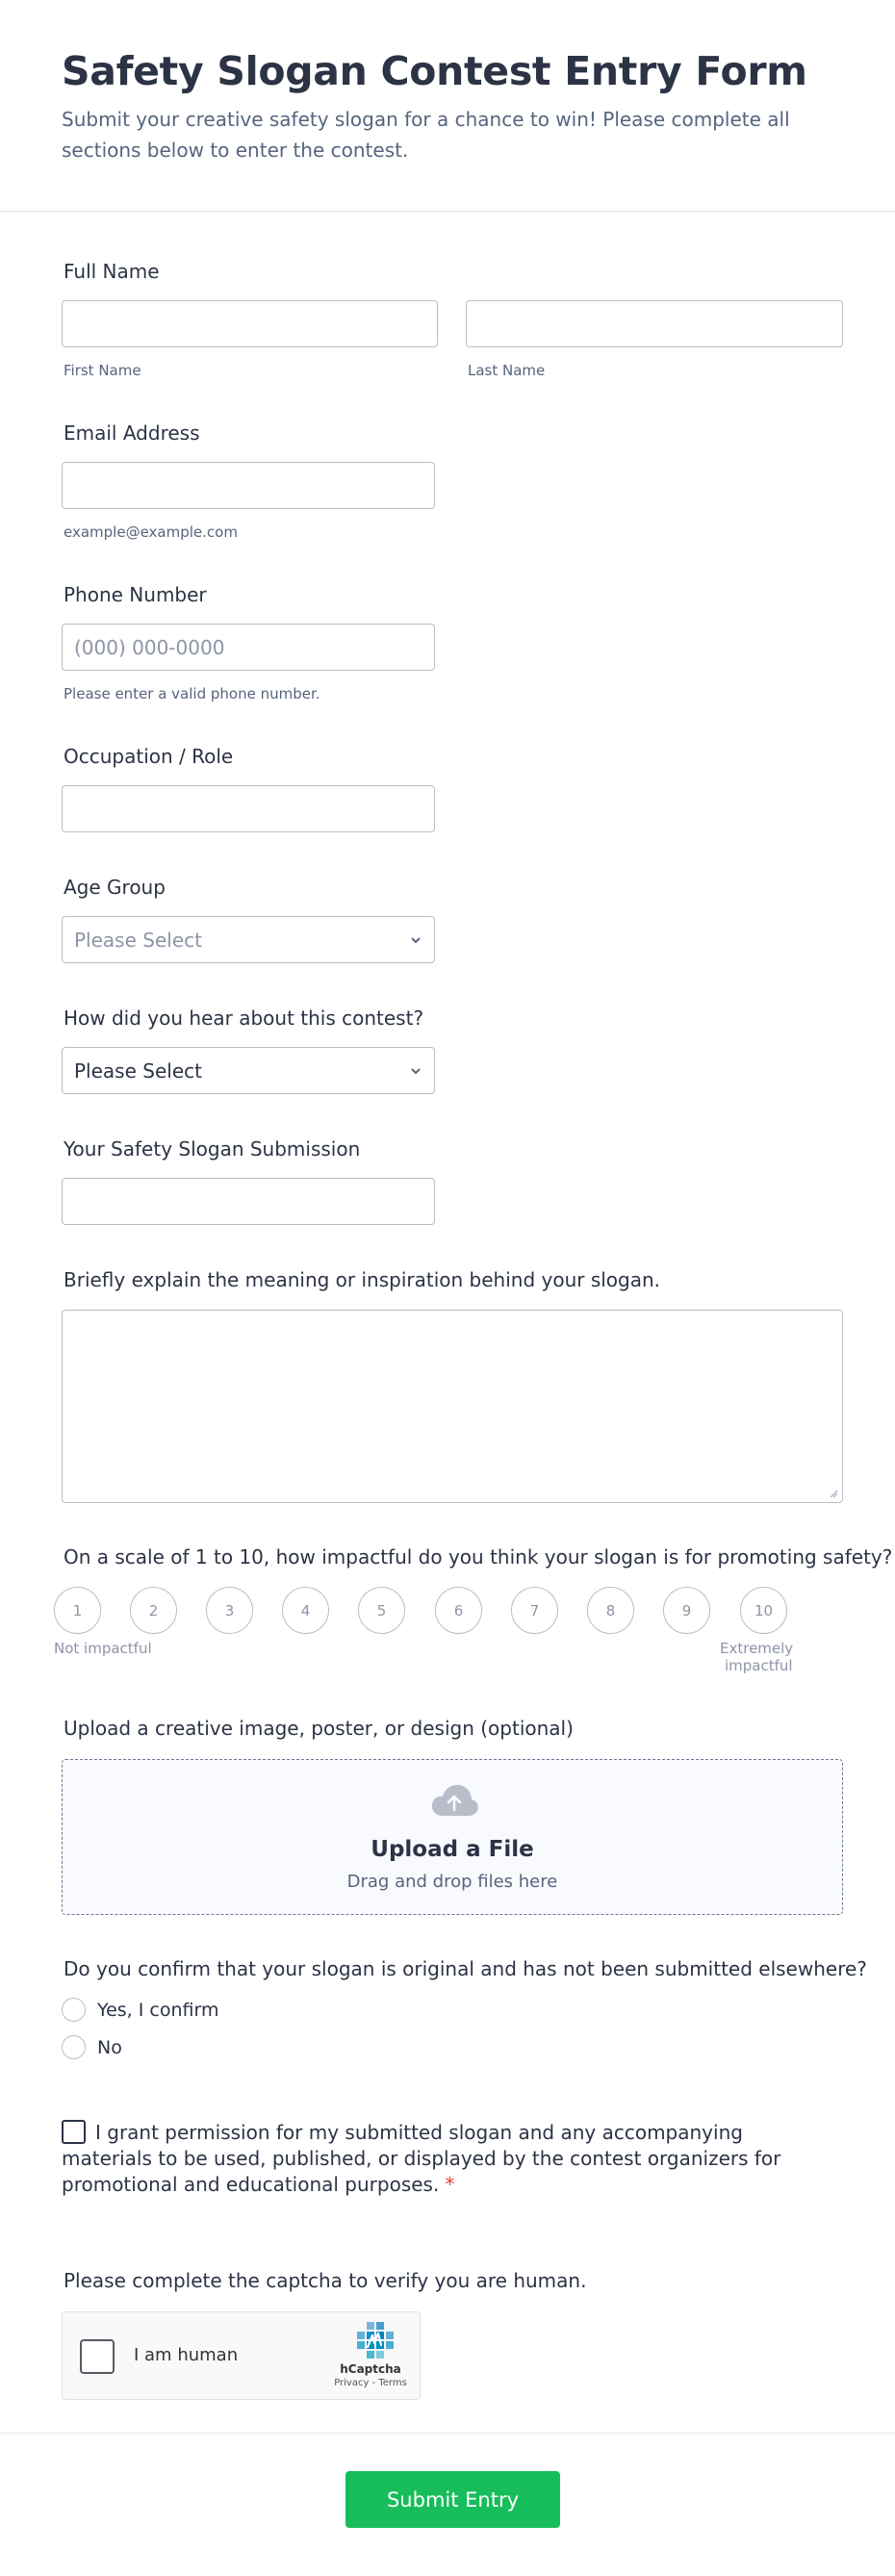 This screenshot has width=895, height=2576. What do you see at coordinates (248, 485) in the screenshot?
I see `email-input` at bounding box center [248, 485].